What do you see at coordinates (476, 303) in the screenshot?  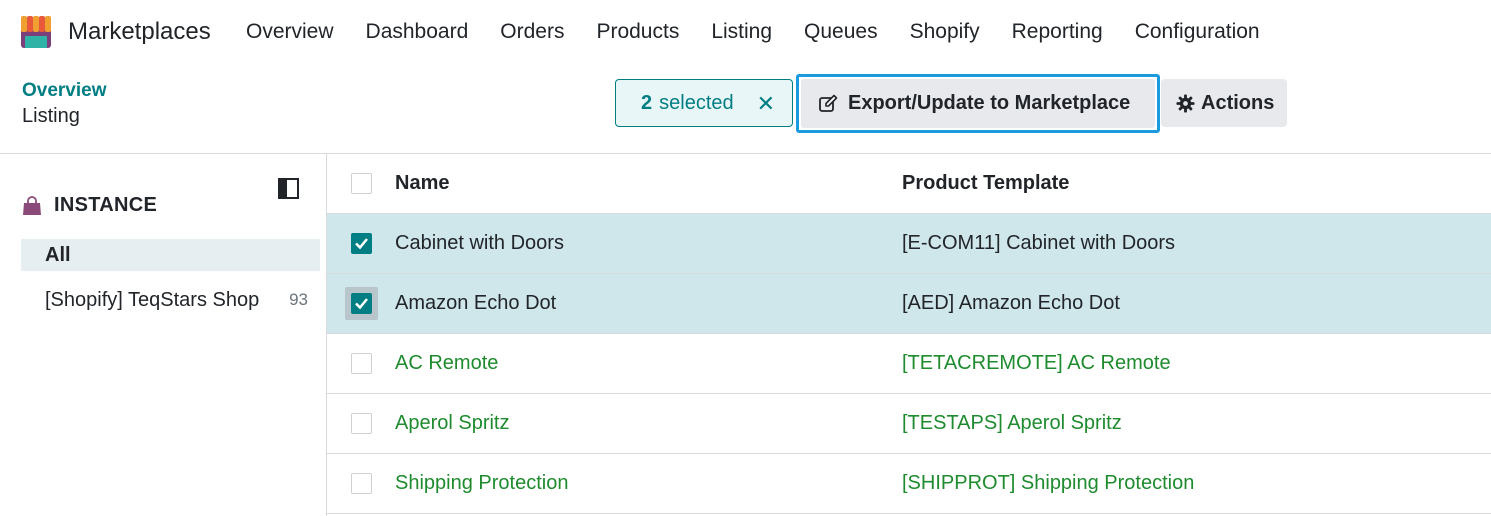 I see `row-name: Amazon Echo Dot` at bounding box center [476, 303].